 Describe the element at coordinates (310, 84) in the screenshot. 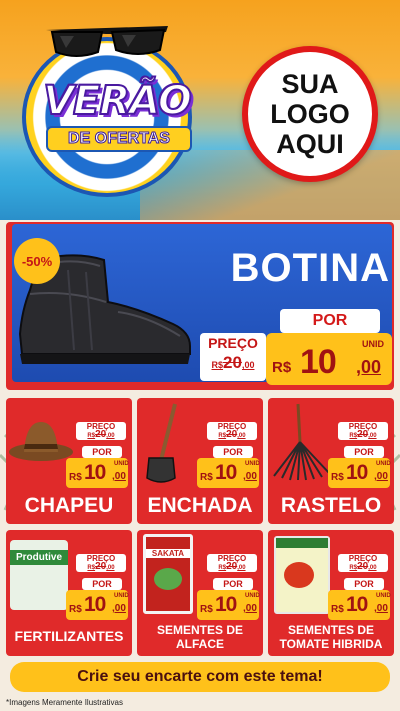

I see `logo-line-1: SUA` at that location.